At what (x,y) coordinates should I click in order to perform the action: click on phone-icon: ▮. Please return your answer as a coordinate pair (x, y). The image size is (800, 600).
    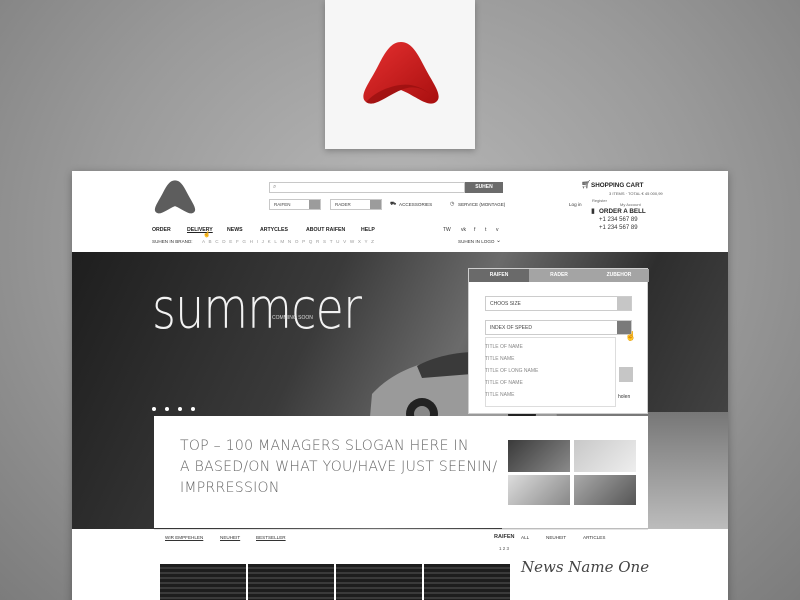
    Looking at the image, I should click on (593, 211).